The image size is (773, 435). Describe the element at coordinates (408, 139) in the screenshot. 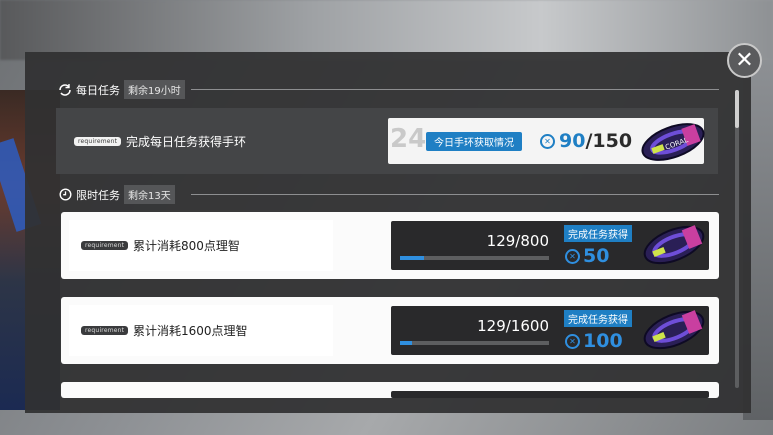

I see `daily-hours-number: 24` at that location.